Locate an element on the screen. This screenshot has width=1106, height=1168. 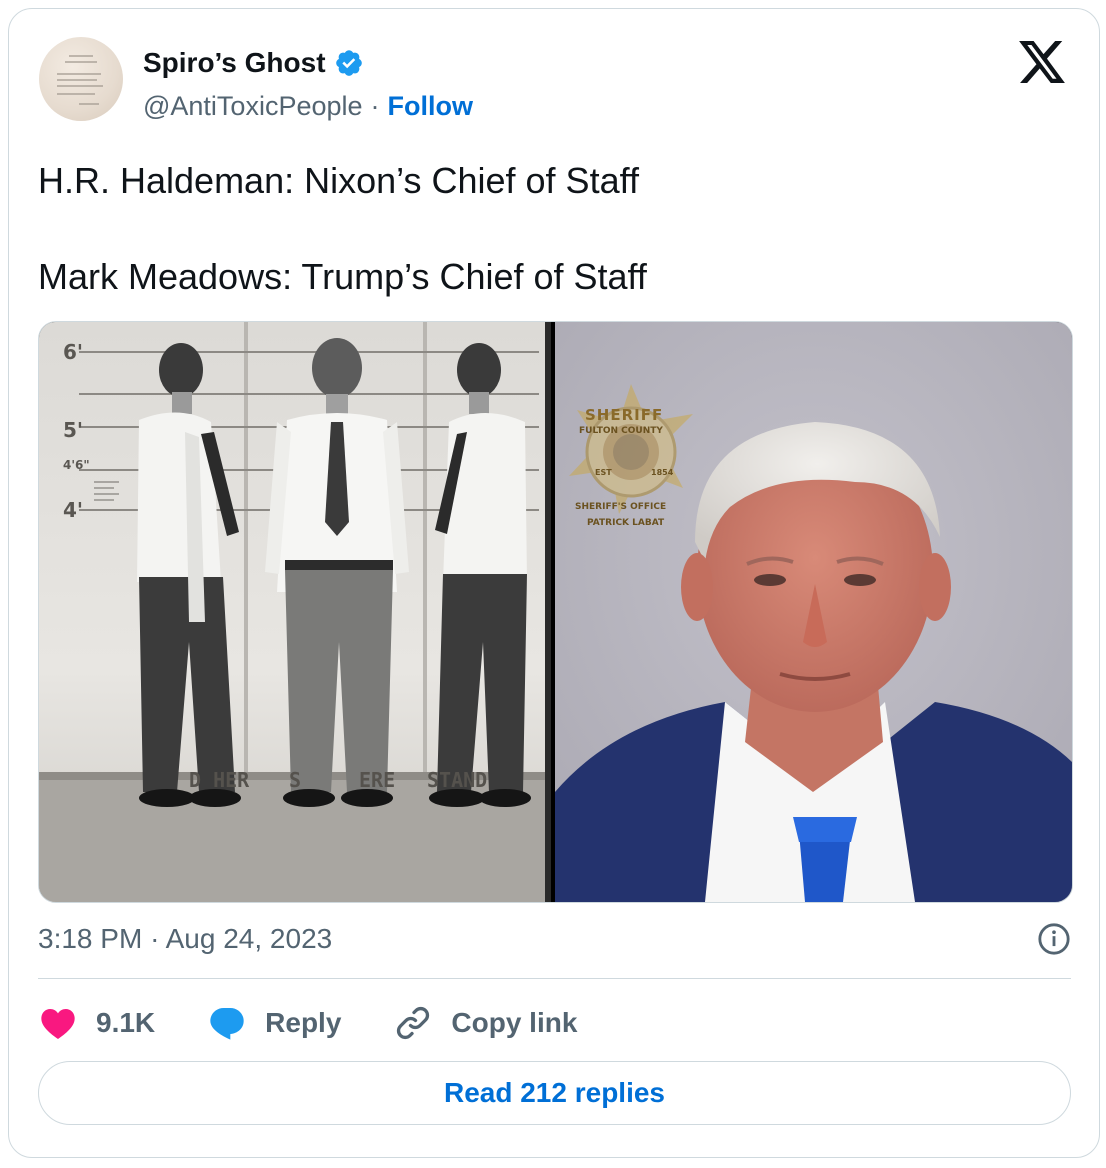
action-bar: 9.1K Reply Copy link is located at coordinates (333, 1023).